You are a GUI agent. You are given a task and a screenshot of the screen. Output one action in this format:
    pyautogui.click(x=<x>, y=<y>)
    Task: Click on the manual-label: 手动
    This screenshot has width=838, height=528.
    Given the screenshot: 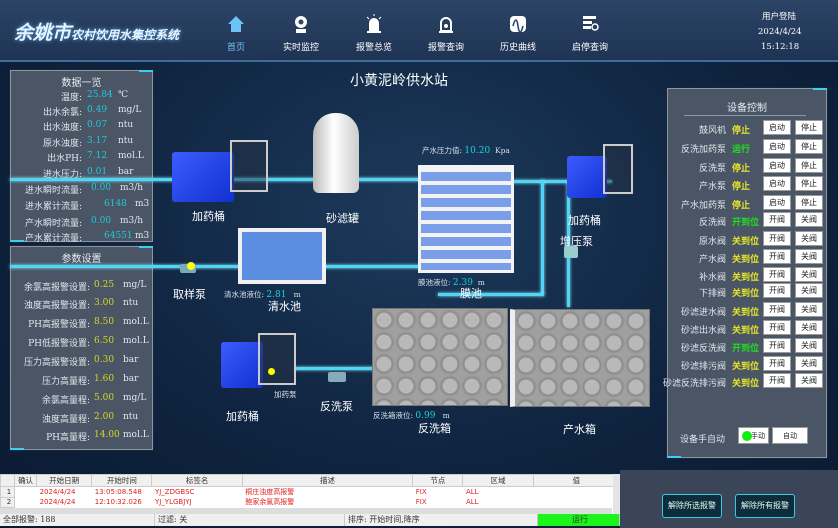 What is the action you would take?
    pyautogui.click(x=758, y=436)
    